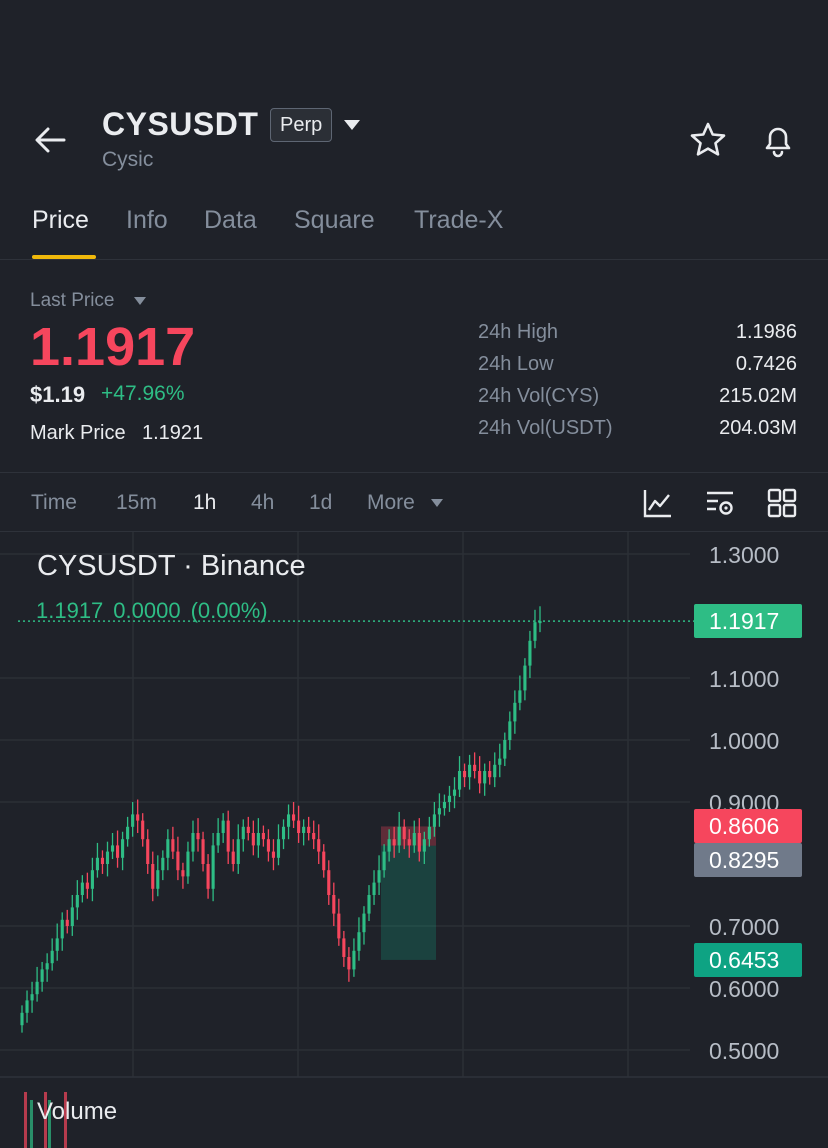 The image size is (828, 1148). I want to click on last-price-label: Last Price, so click(72, 301).